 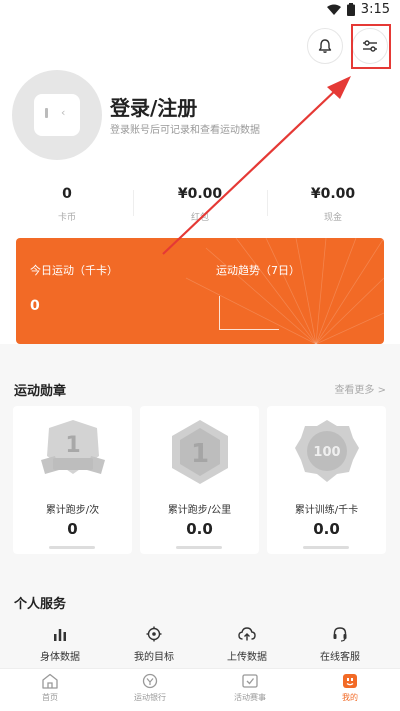 I want to click on service-label: 身体数据, so click(x=60, y=657).